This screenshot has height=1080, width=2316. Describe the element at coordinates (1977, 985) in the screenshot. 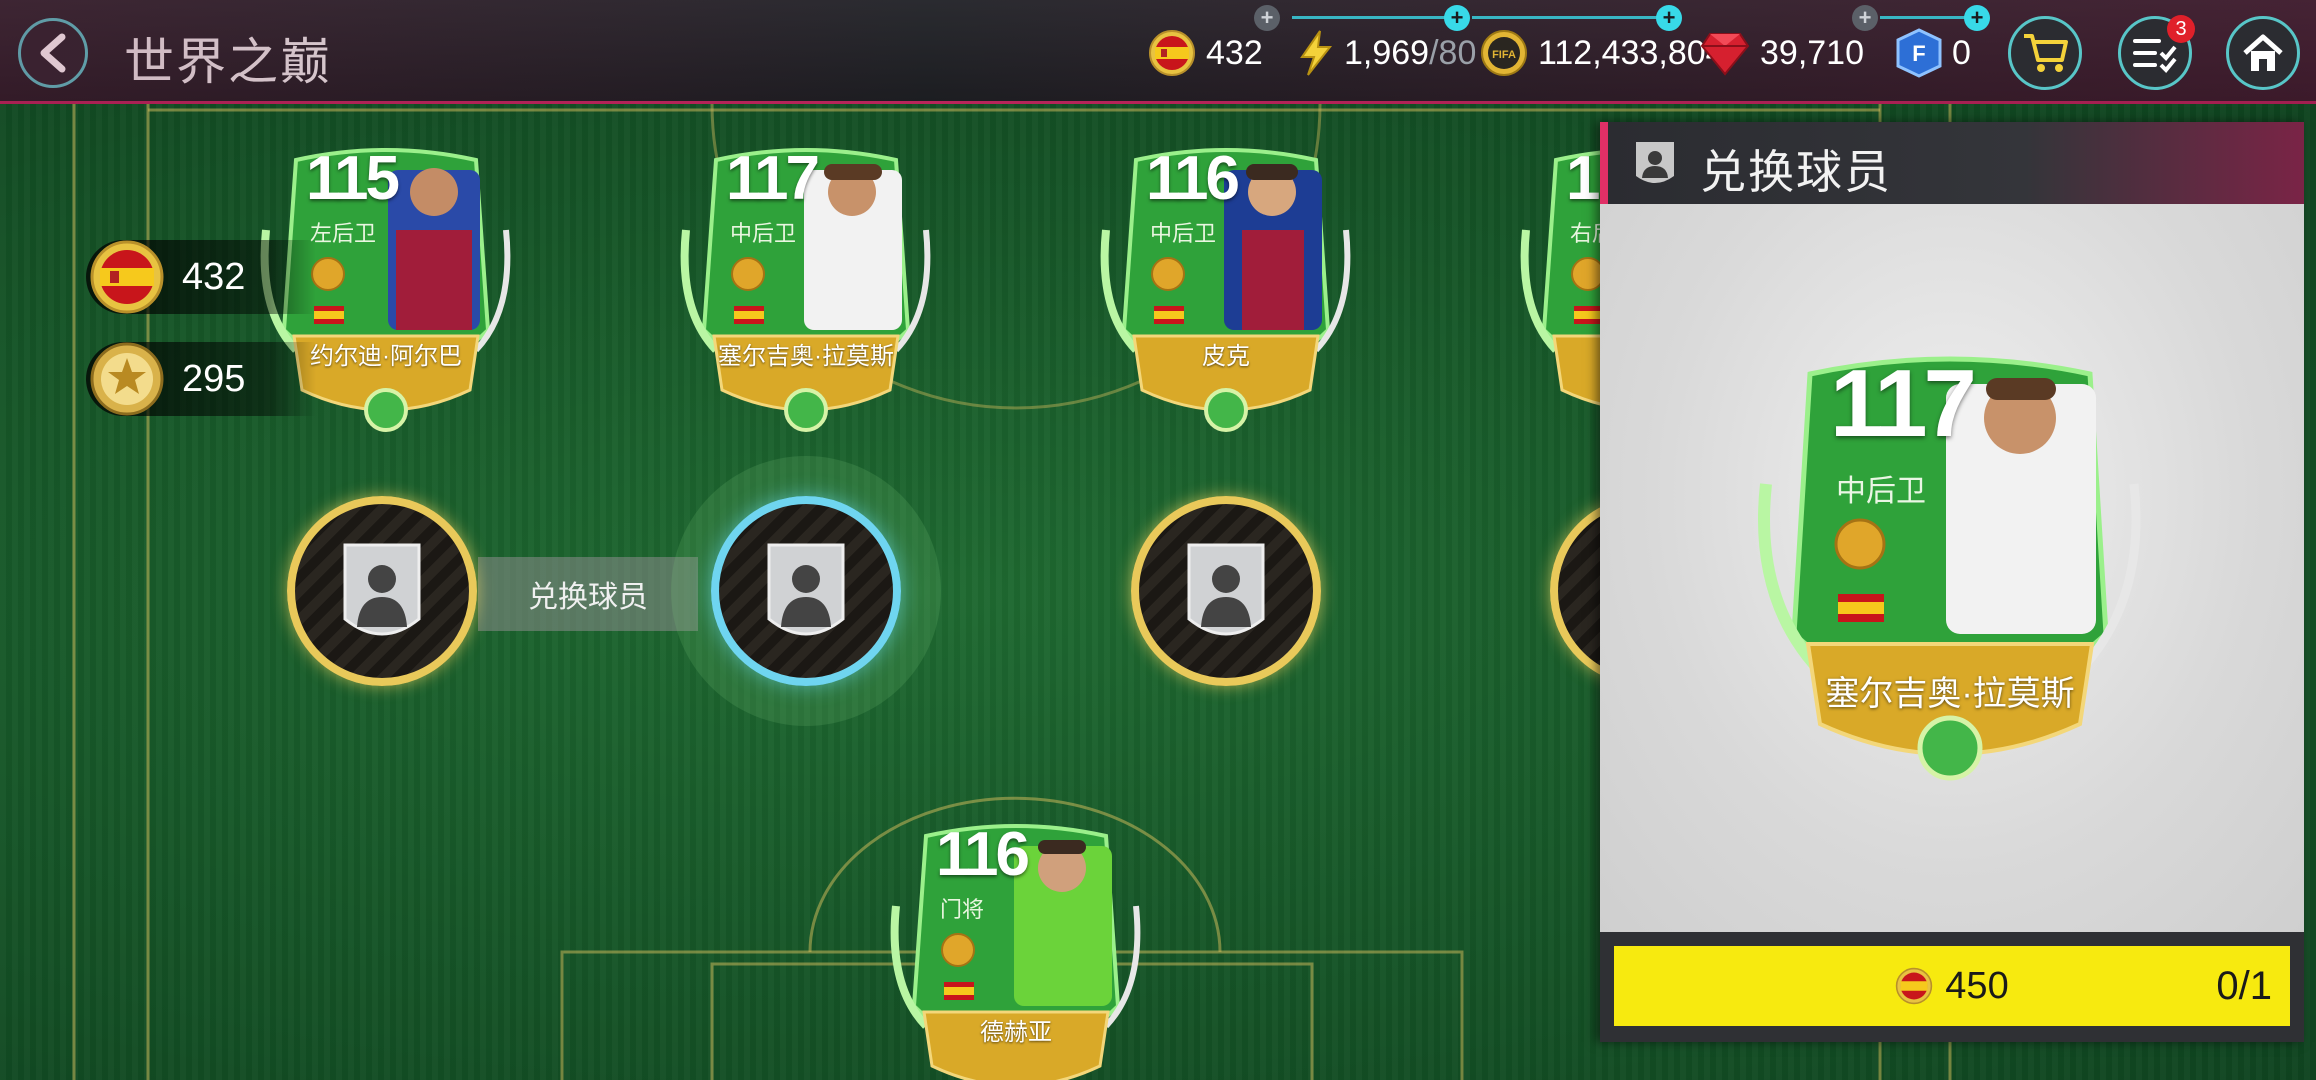

I see `exchange-price: 450` at that location.